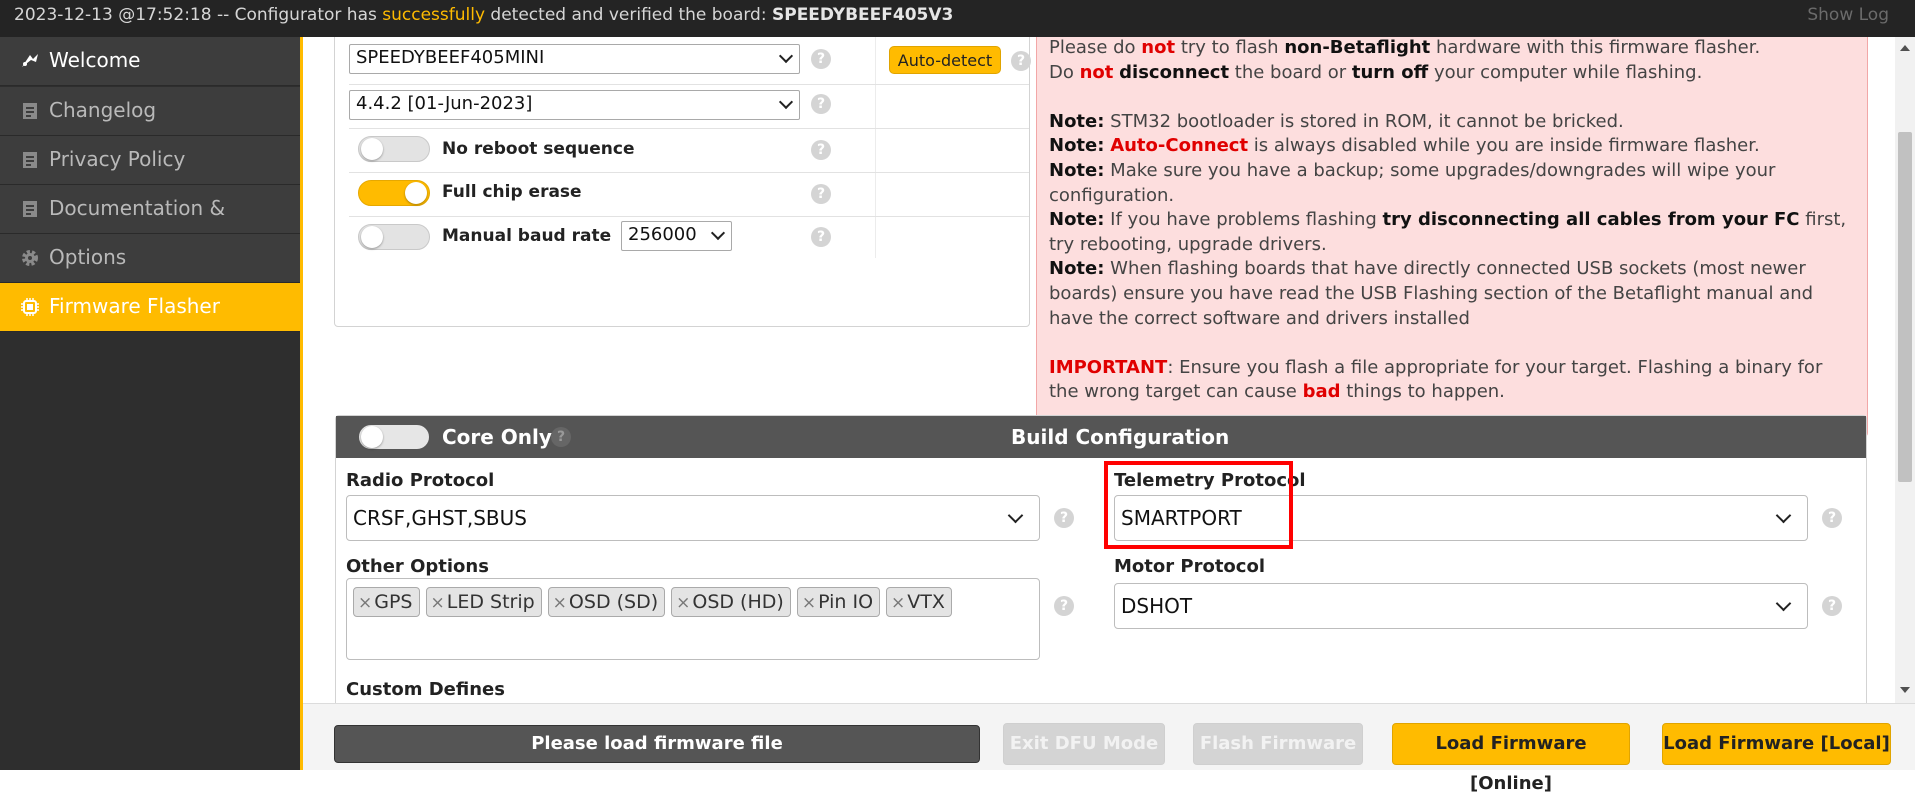 The width and height of the screenshot is (1915, 804). Describe the element at coordinates (30, 258) in the screenshot. I see `gear-icon` at that location.